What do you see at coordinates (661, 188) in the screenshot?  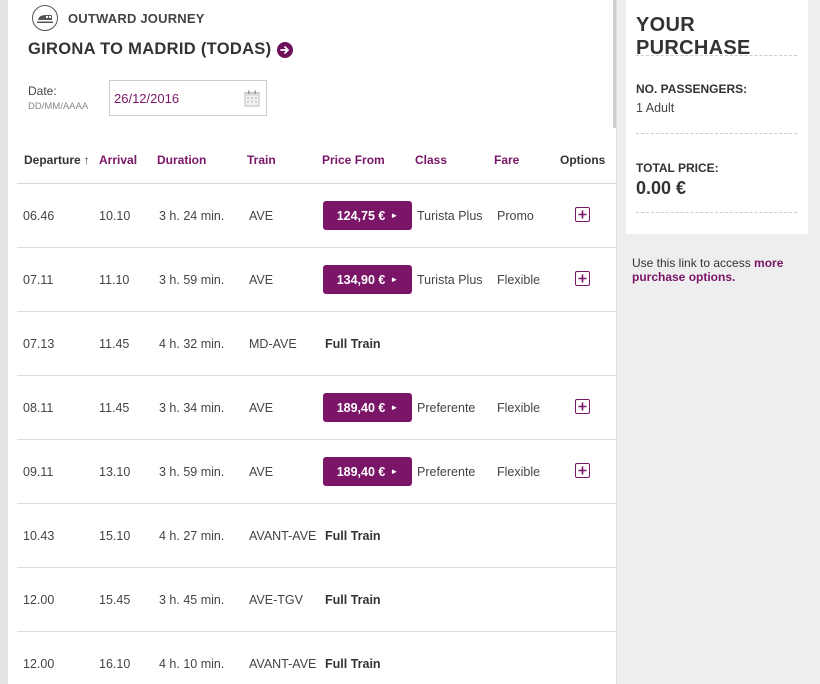 I see `total-price-value: 0.00 €` at bounding box center [661, 188].